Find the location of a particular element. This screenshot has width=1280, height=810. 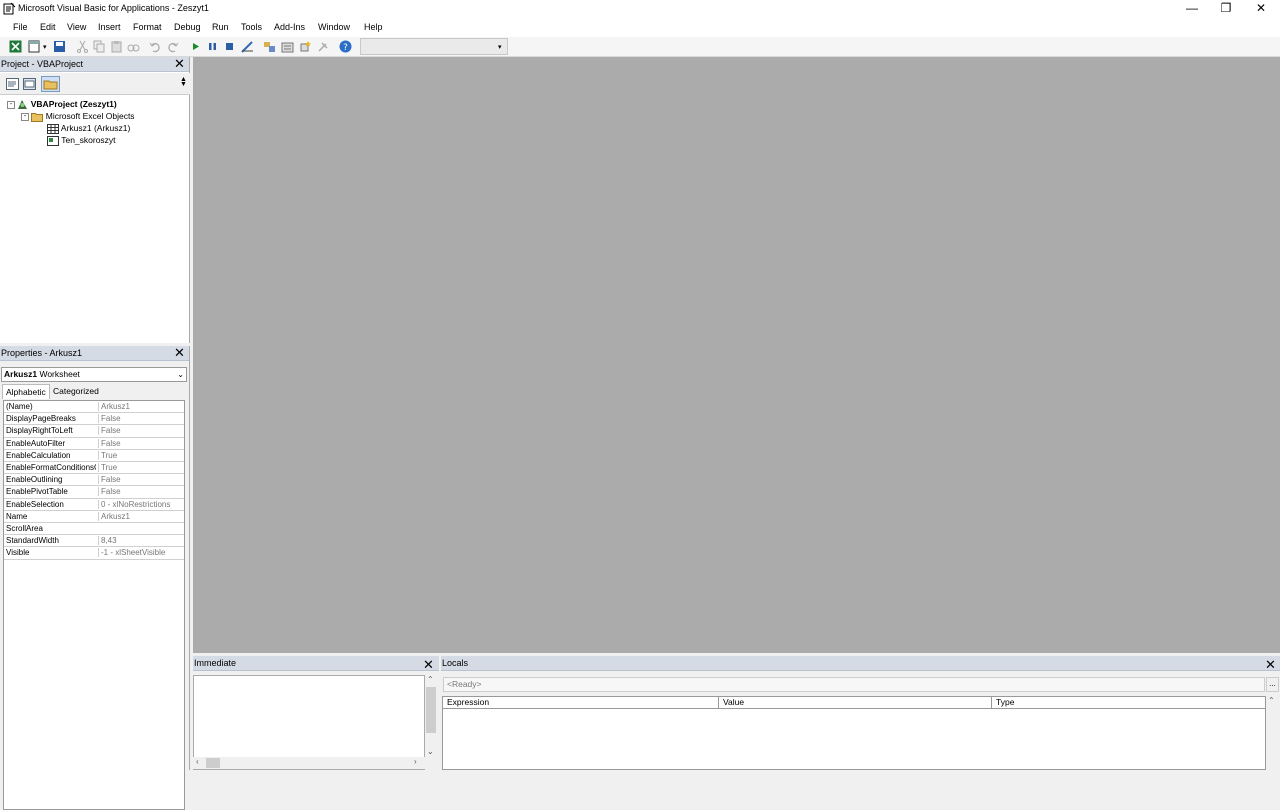

property-row: EnableFormatConditionsCalculationTrue is located at coordinates (94, 468).